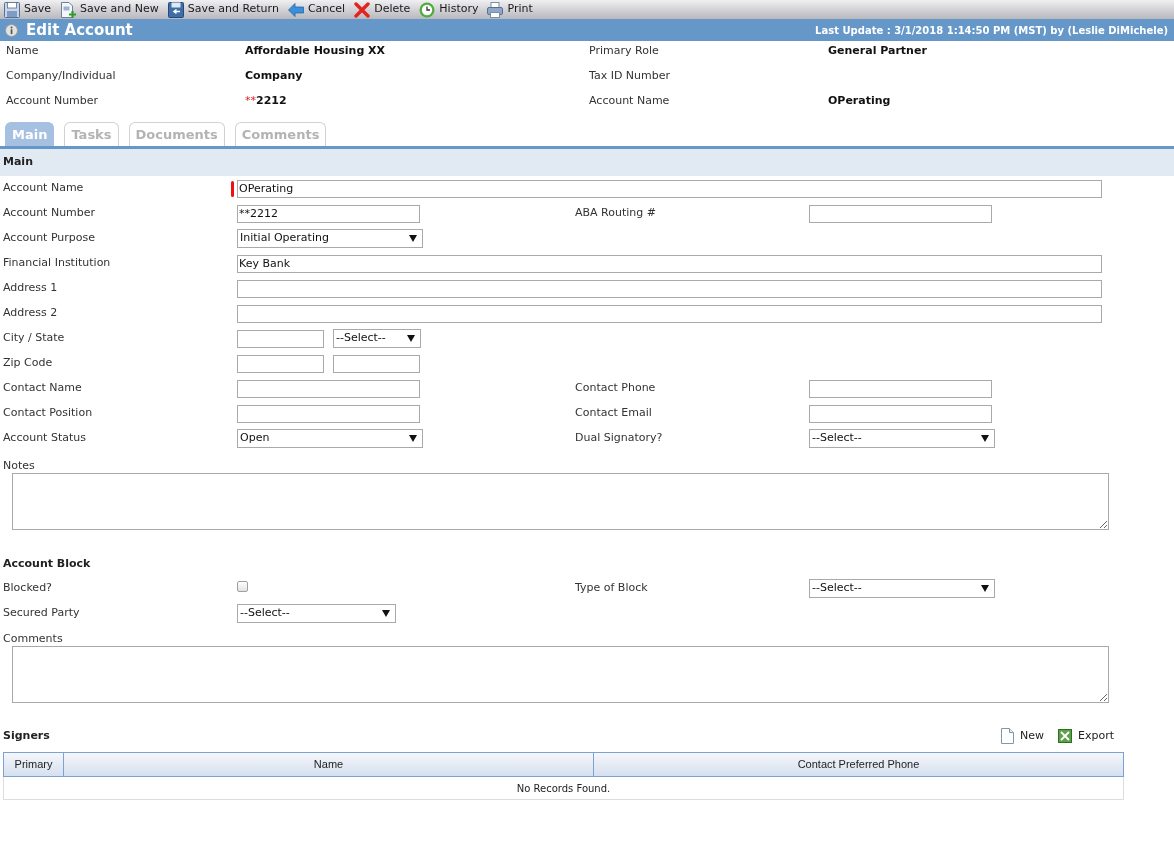  Describe the element at coordinates (614, 413) in the screenshot. I see `field-label: Contact Email` at that location.